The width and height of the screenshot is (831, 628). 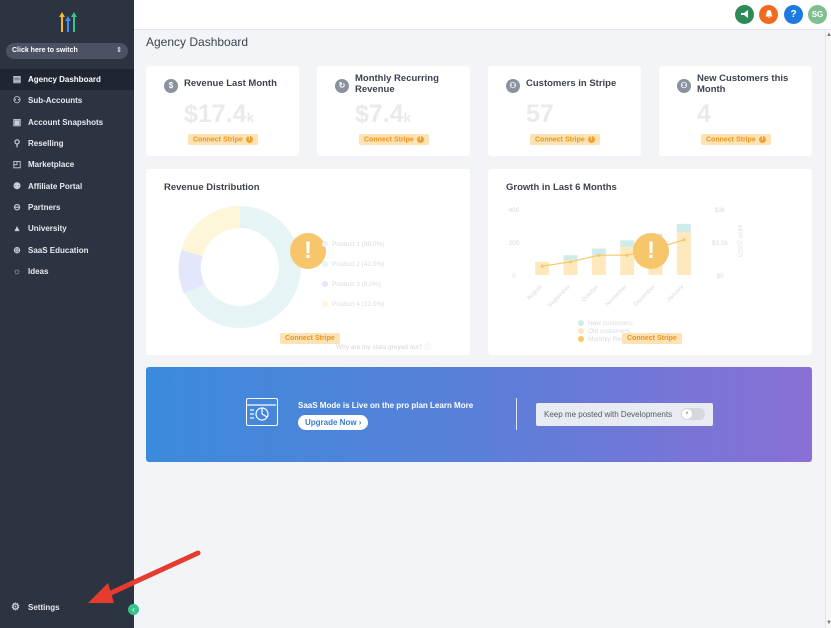 I want to click on settings-label: Settings, so click(x=44, y=607).